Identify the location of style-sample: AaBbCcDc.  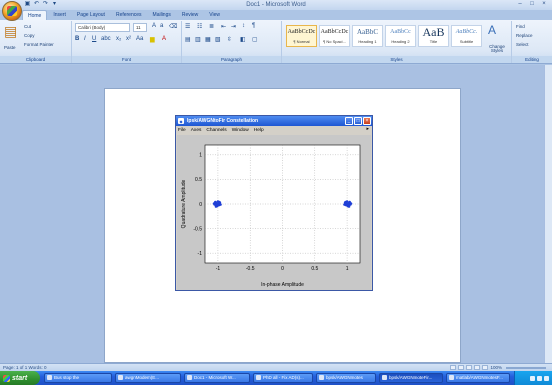
(334, 32).